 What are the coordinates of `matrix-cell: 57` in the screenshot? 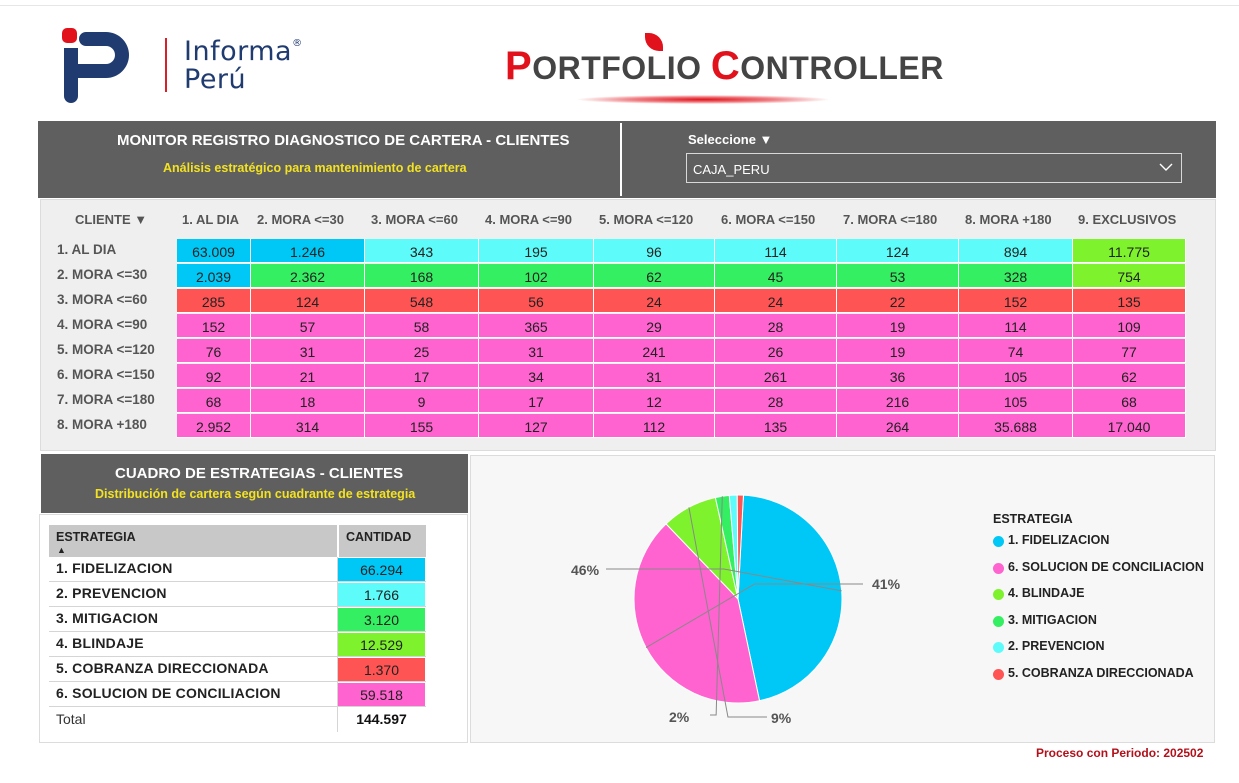 It's located at (308, 326).